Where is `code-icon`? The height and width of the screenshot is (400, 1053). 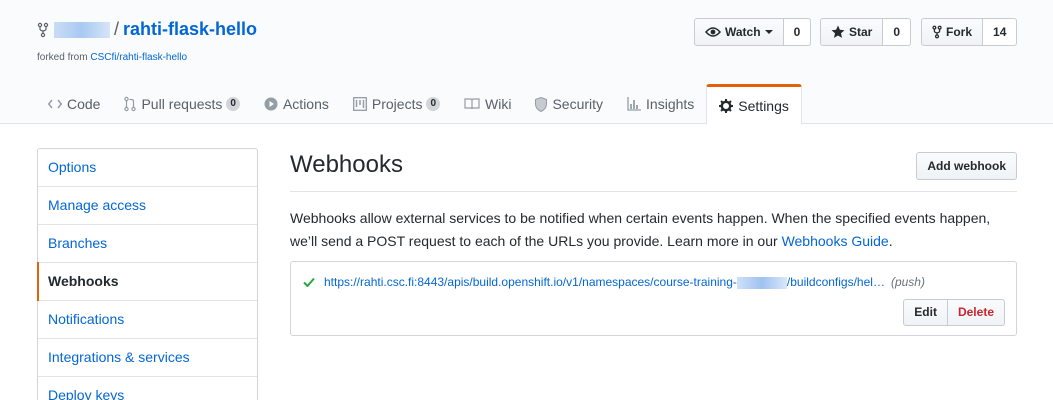 code-icon is located at coordinates (55, 104).